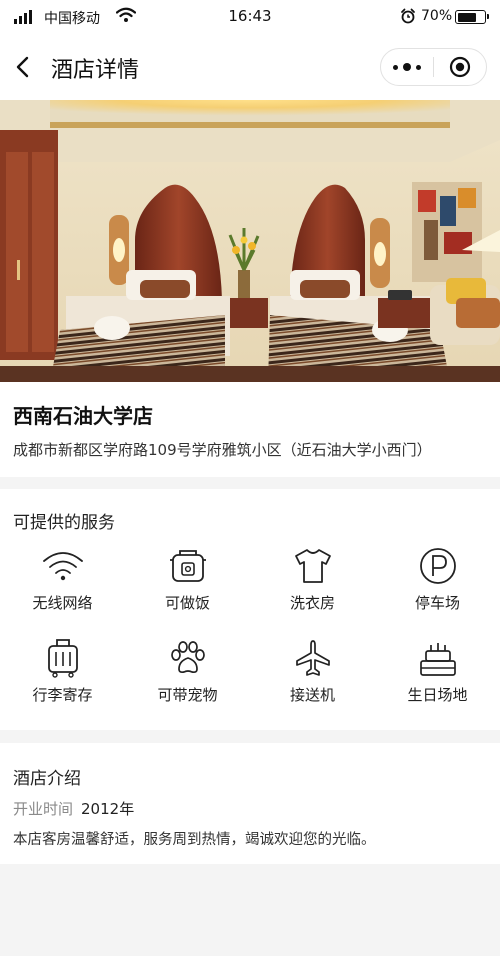 The image size is (500, 956). Describe the element at coordinates (187, 695) in the screenshot. I see `service-label: 可带宠物` at that location.